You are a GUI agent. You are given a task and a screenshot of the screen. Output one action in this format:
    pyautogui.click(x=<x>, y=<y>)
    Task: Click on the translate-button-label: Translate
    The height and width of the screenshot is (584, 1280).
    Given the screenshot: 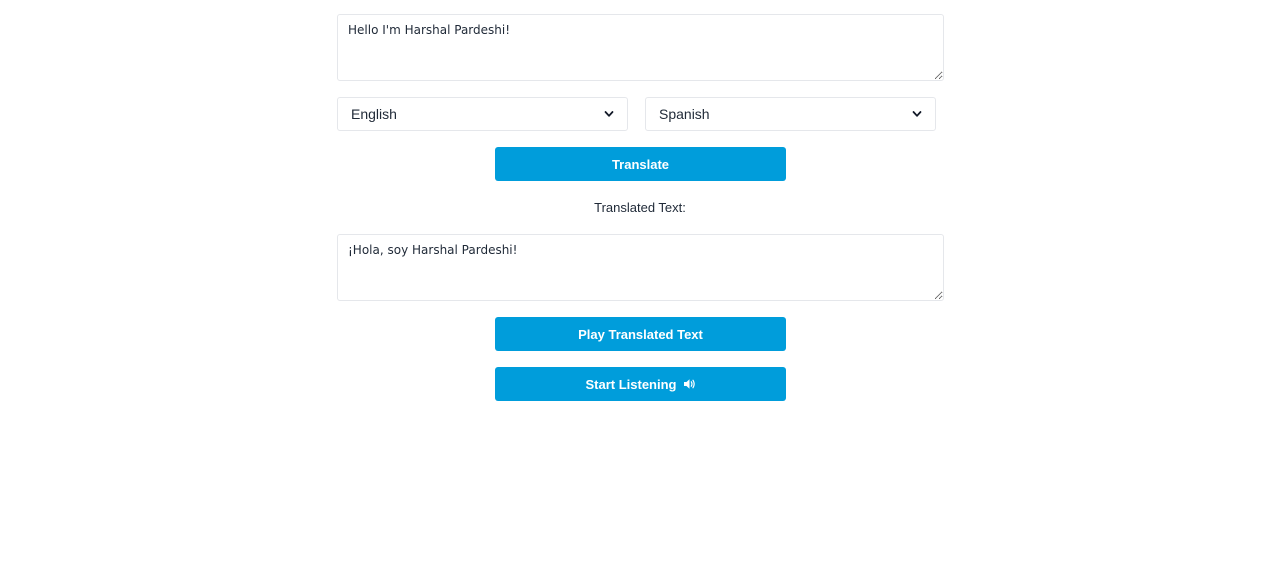 What is the action you would take?
    pyautogui.click(x=640, y=164)
    